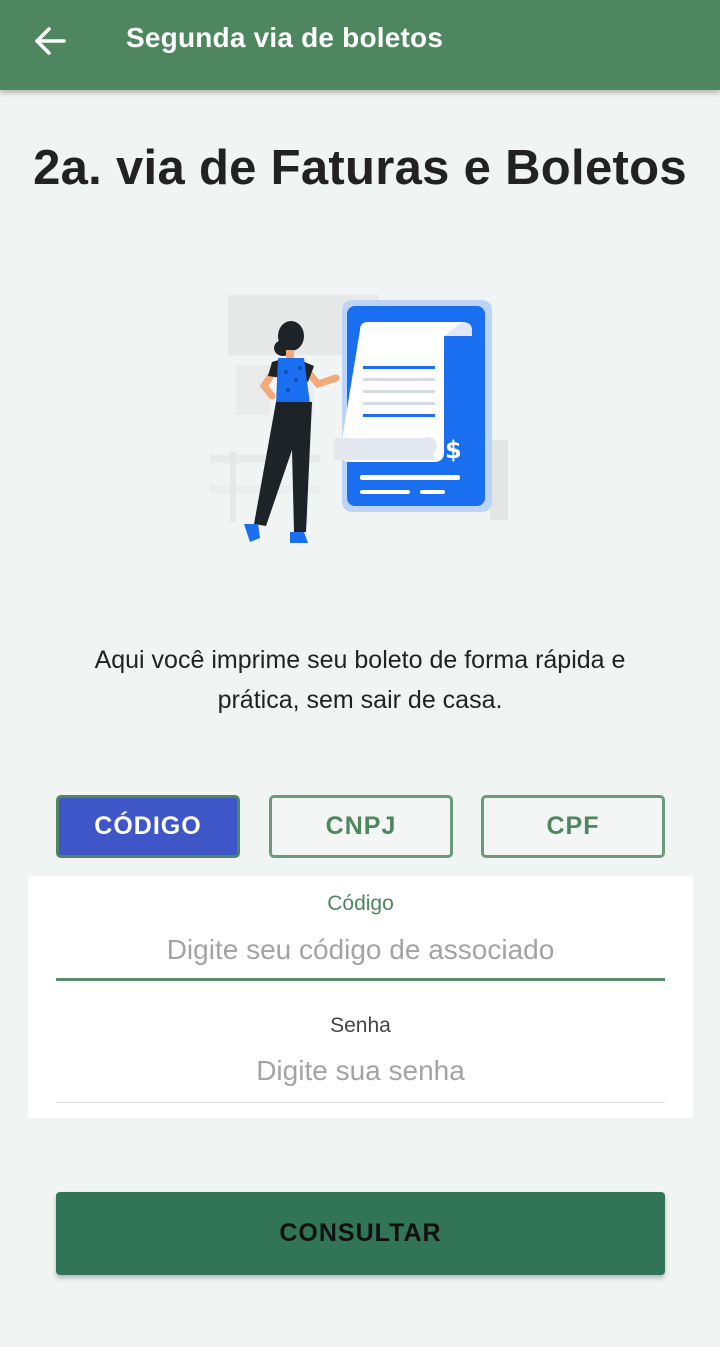 Image resolution: width=720 pixels, height=1347 pixels. Describe the element at coordinates (453, 450) in the screenshot. I see `dollar-sign-icon: $` at that location.